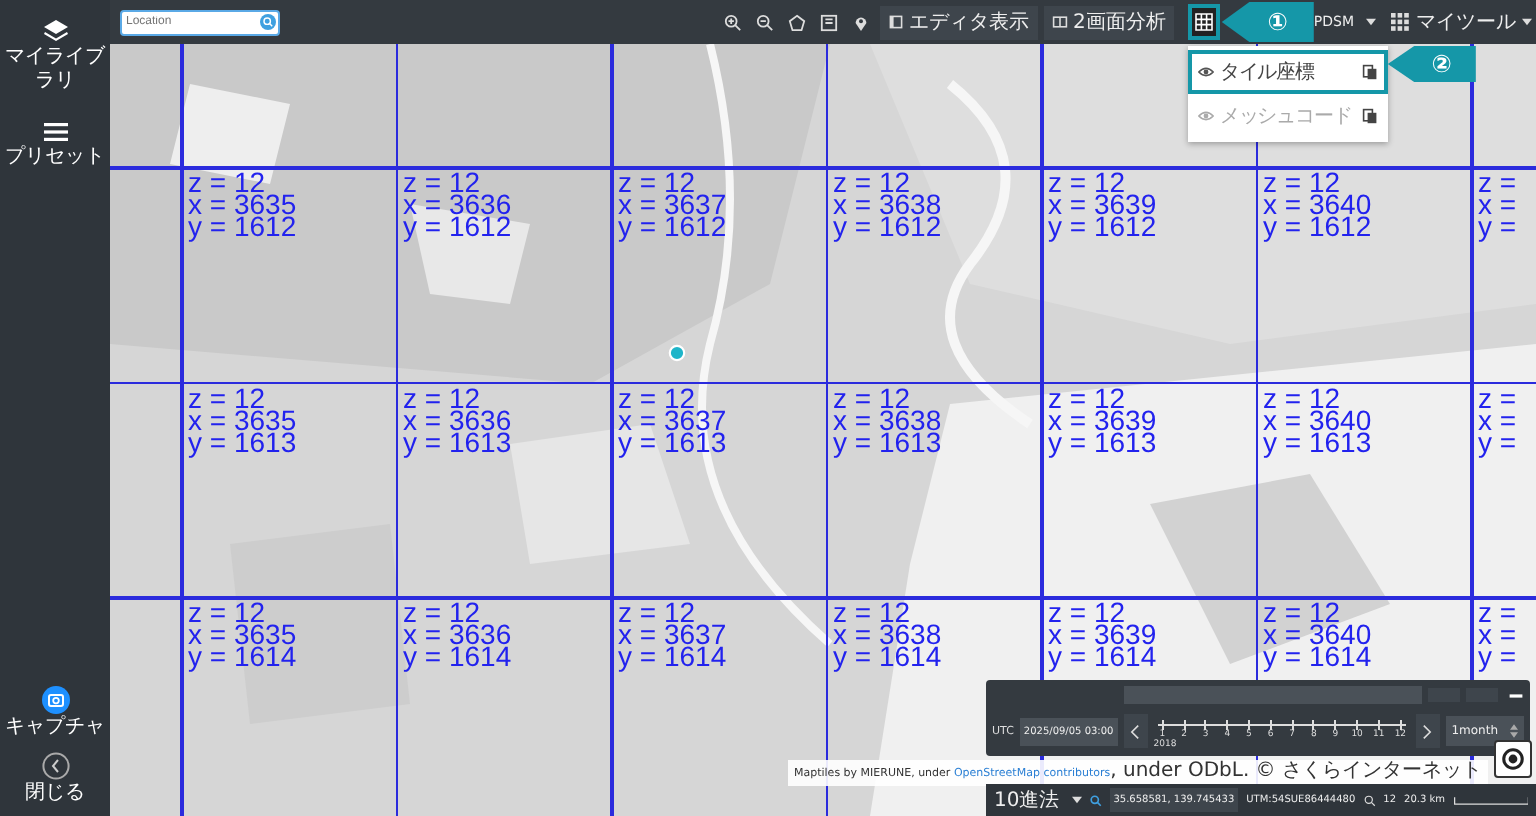  Describe the element at coordinates (55, 56) in the screenshot. I see `sidebar-item: マイライブラリ` at that location.